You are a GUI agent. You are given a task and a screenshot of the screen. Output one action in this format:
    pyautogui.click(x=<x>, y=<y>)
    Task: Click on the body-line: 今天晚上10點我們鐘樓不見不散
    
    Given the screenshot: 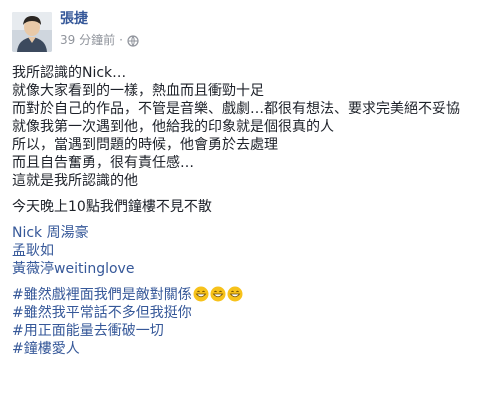 What is the action you would take?
    pyautogui.click(x=112, y=207)
    